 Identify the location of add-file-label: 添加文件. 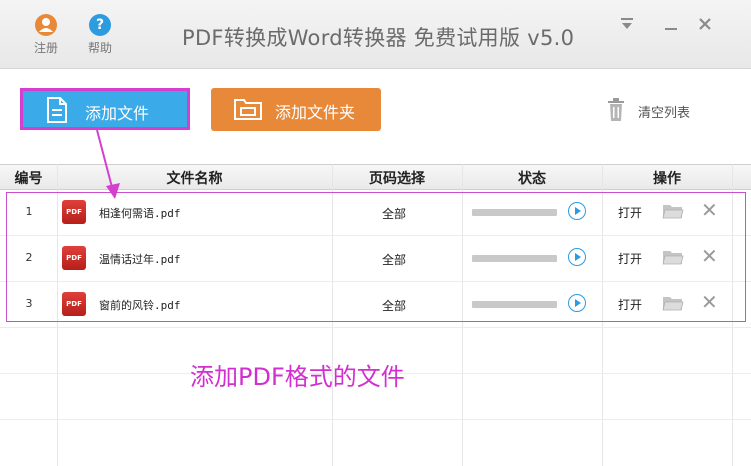
(117, 113).